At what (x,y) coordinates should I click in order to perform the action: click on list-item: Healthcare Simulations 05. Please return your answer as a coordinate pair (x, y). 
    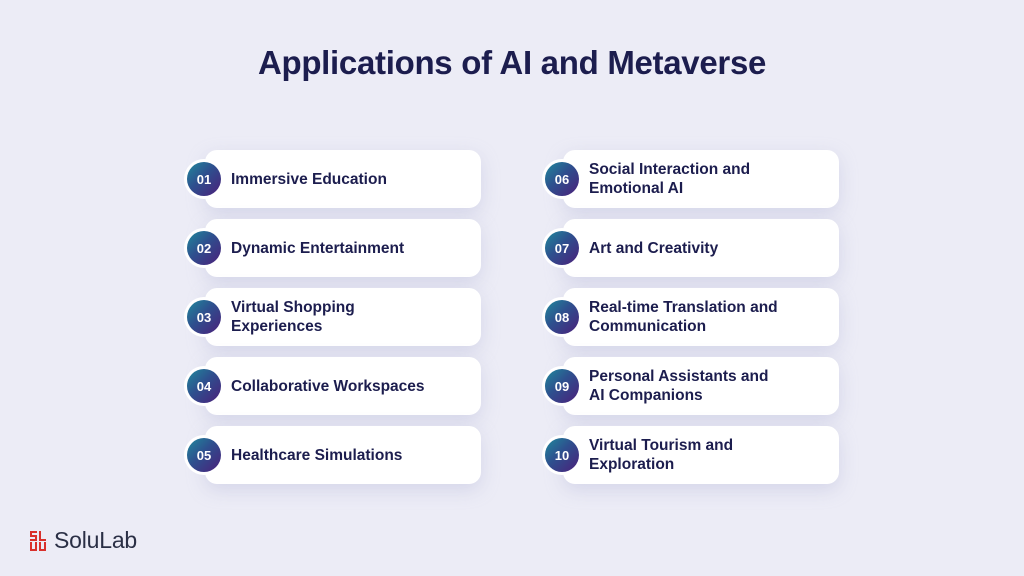
    Looking at the image, I should click on (335, 455).